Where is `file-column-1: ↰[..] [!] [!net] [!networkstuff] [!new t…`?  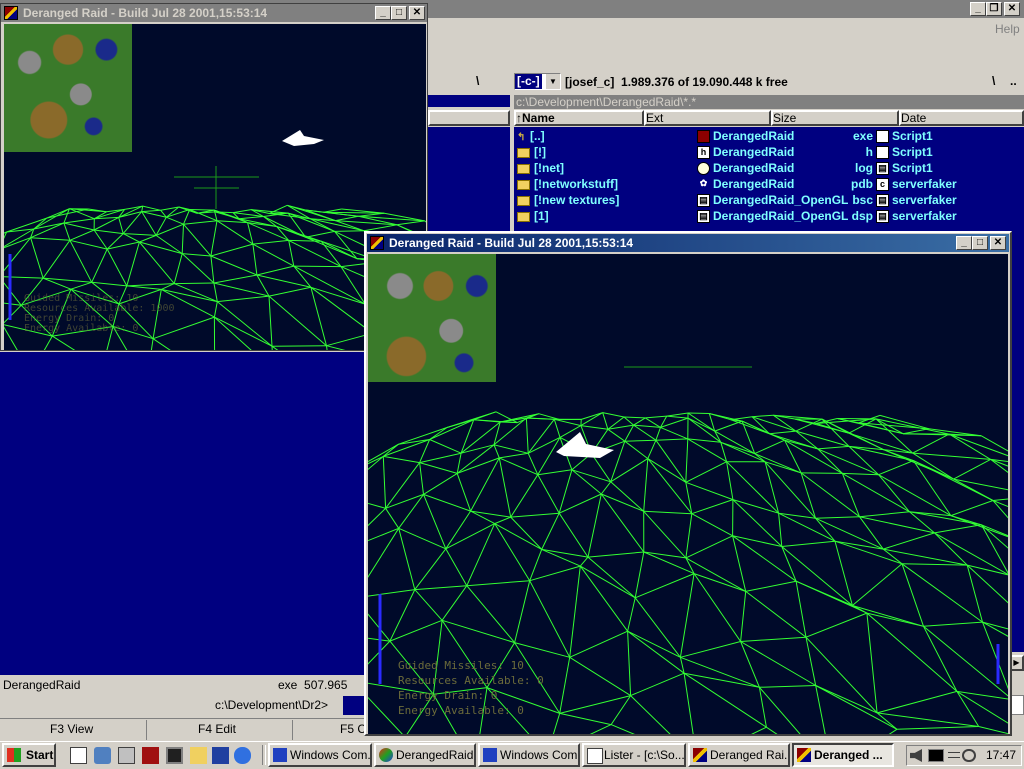
file-column-1: ↰[..] [!] [!net] [!networkstuff] [!new t… is located at coordinates (607, 179).